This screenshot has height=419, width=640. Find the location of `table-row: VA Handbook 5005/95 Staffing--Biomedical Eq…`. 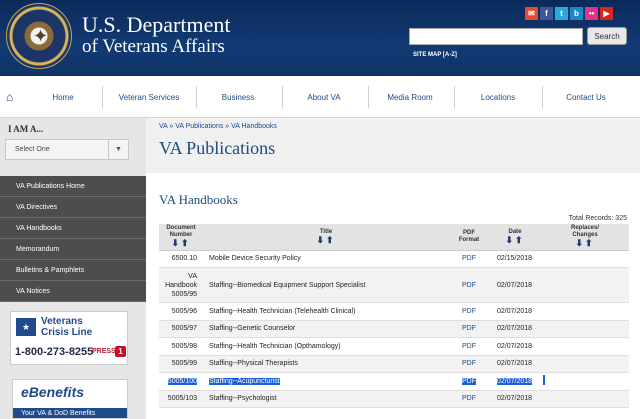

table-row: VA Handbook 5005/95 Staffing--Biomedical Eq… is located at coordinates (394, 285).